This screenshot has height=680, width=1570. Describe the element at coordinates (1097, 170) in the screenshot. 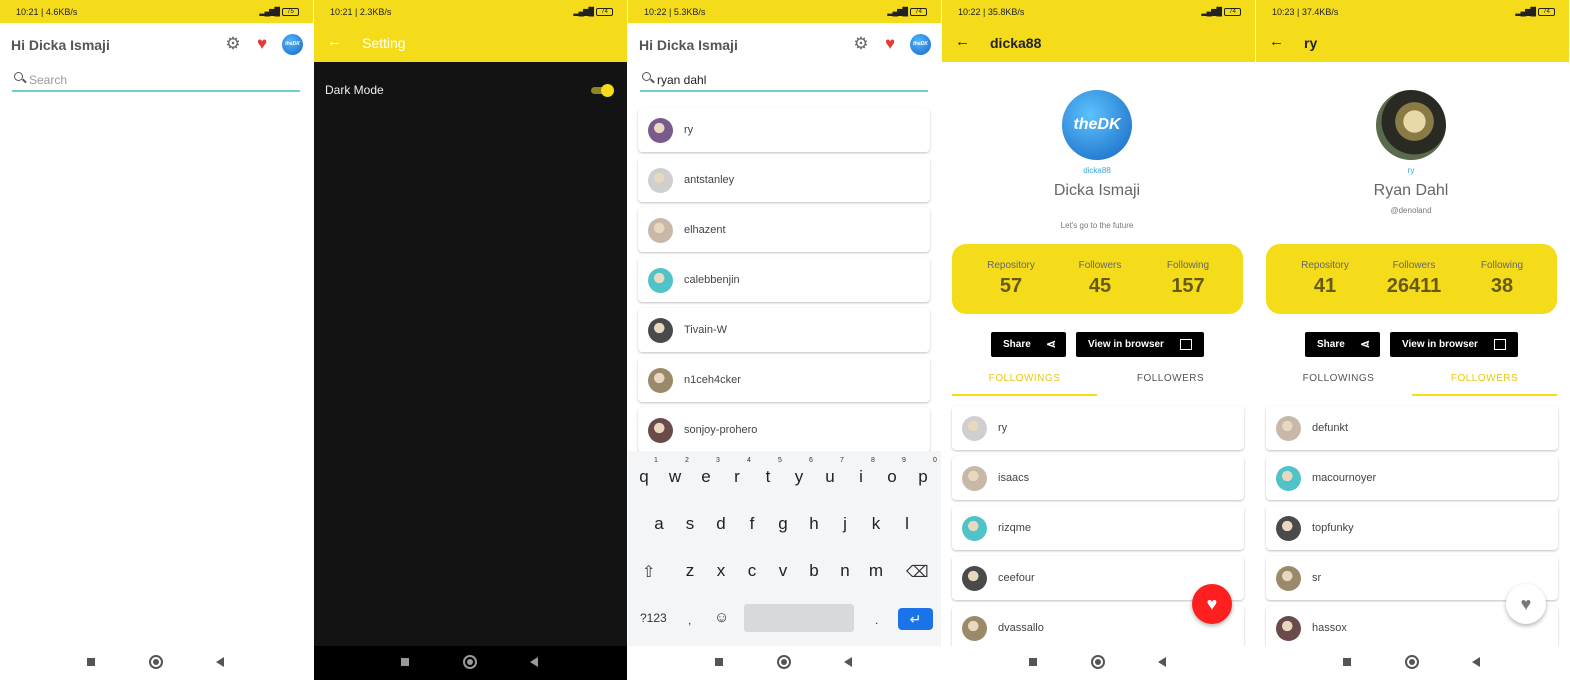

I see `profile-login: dicka88` at that location.